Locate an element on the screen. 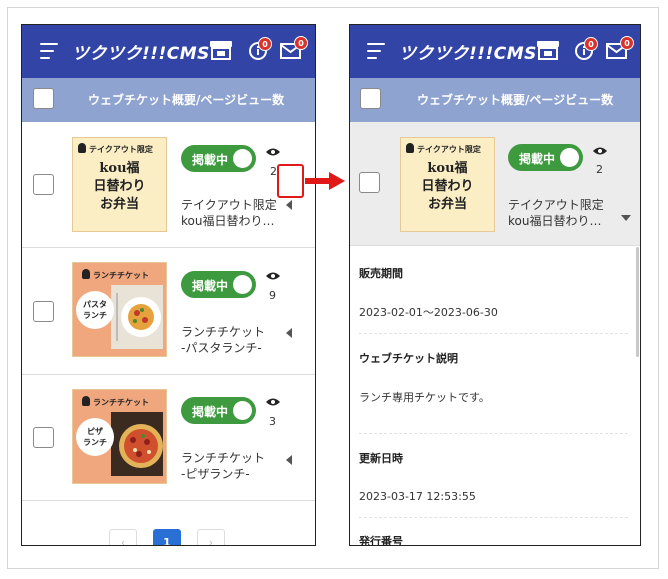  pagination: ‹ 1 › is located at coordinates (168, 535).